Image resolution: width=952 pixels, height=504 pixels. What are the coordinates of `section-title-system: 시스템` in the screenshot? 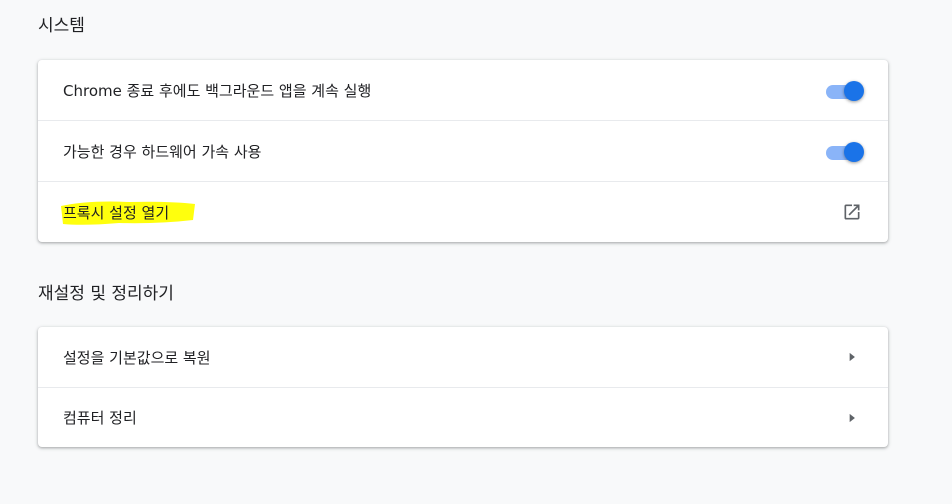 It's located at (61, 26).